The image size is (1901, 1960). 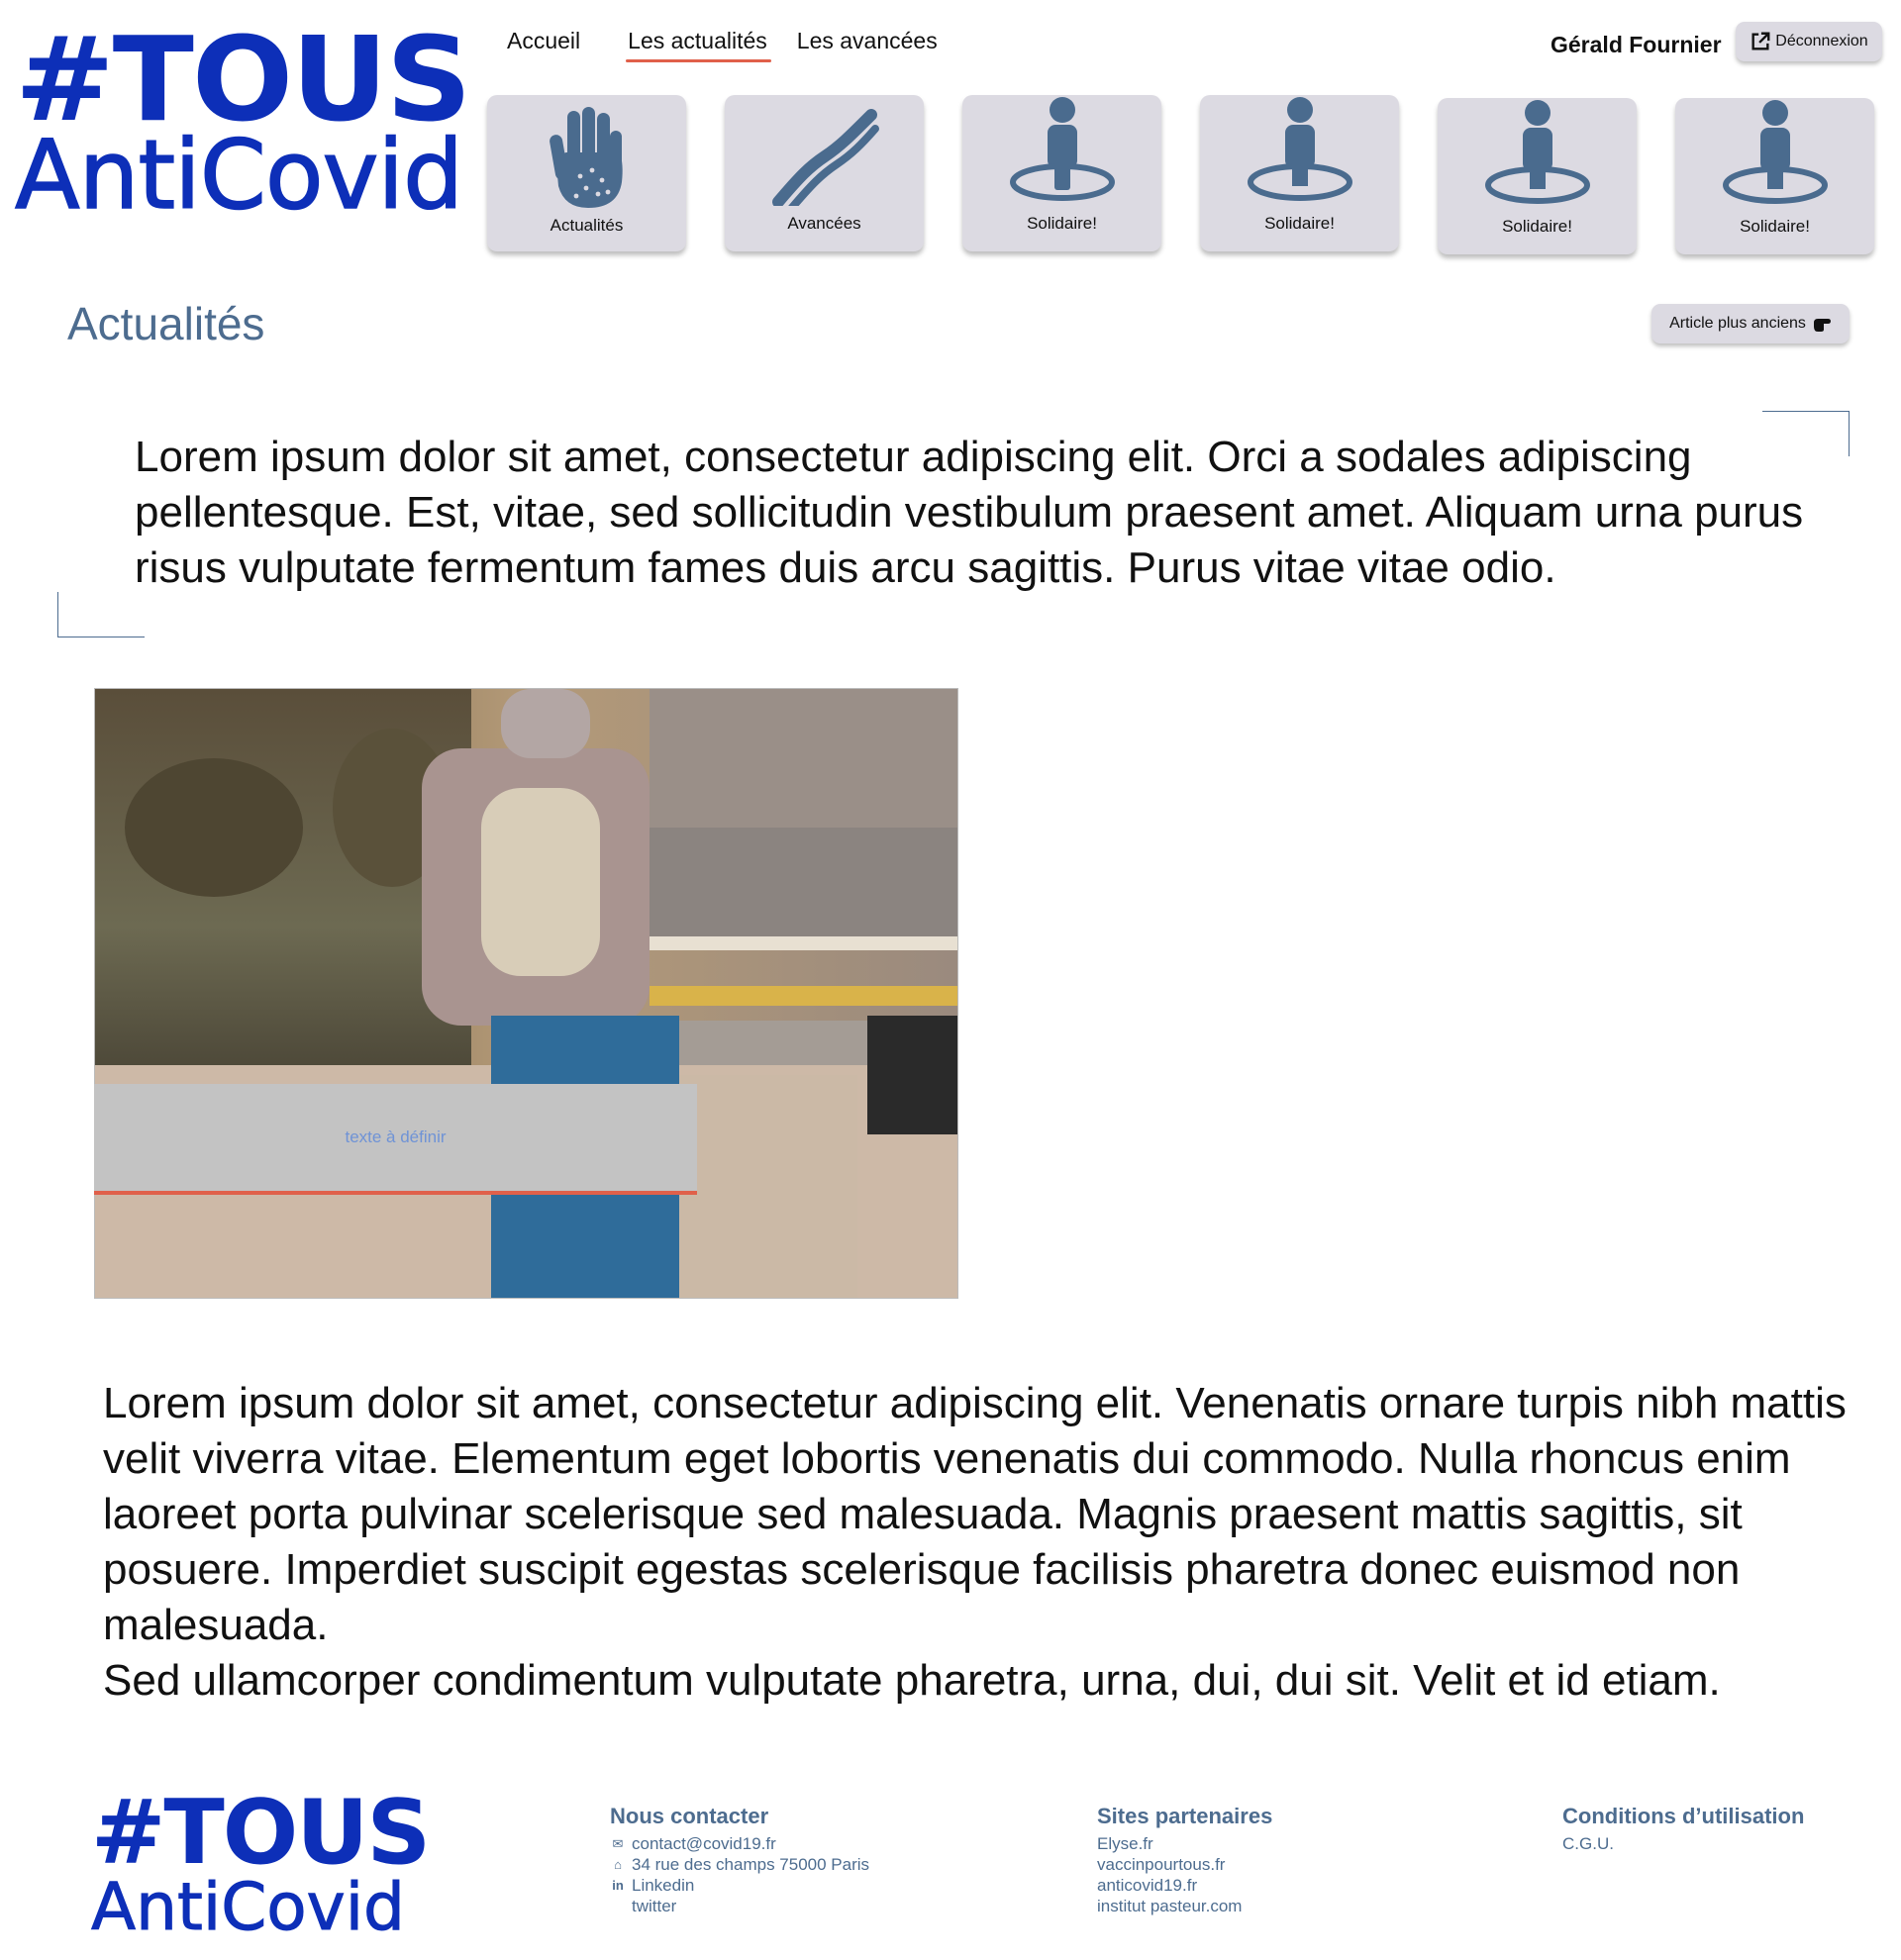 What do you see at coordinates (824, 223) in the screenshot?
I see `tile-label: Avancées` at bounding box center [824, 223].